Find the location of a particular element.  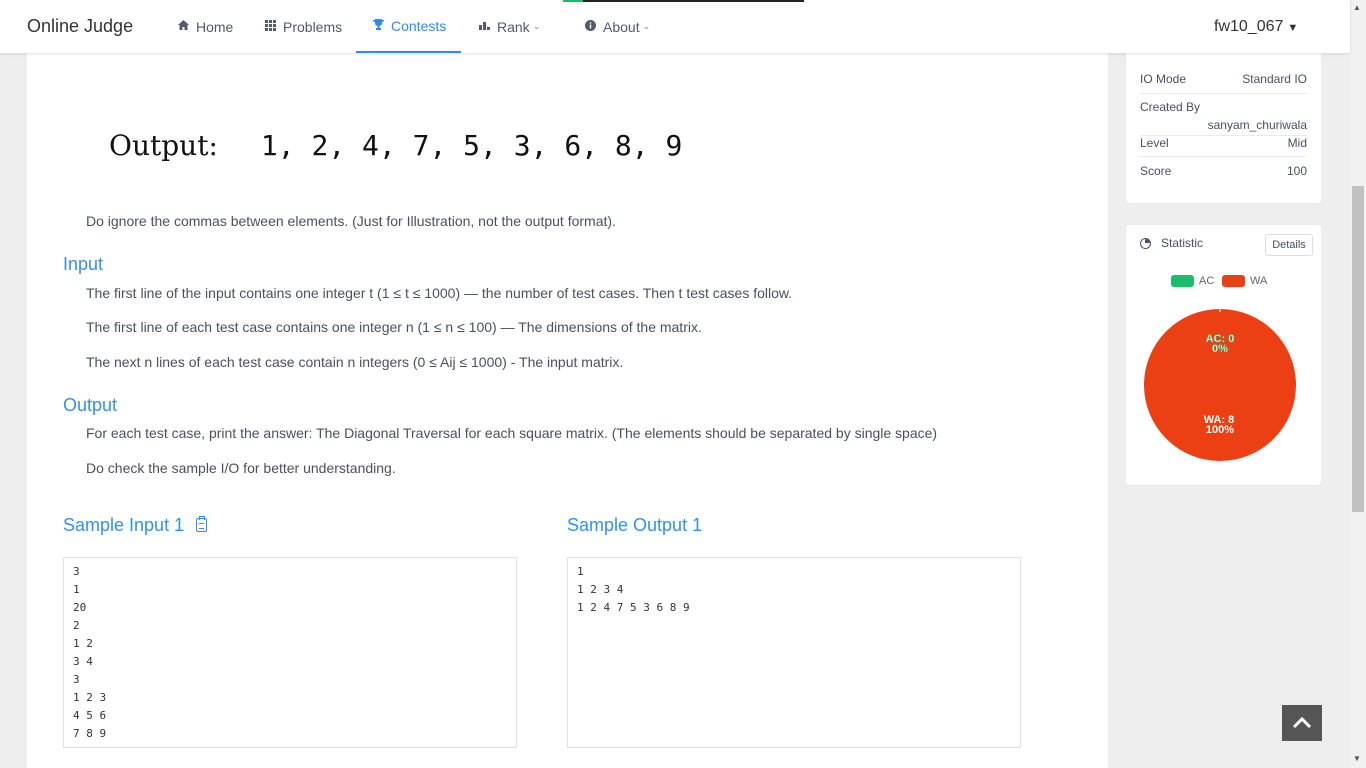

level-value: Mid is located at coordinates (1297, 143).